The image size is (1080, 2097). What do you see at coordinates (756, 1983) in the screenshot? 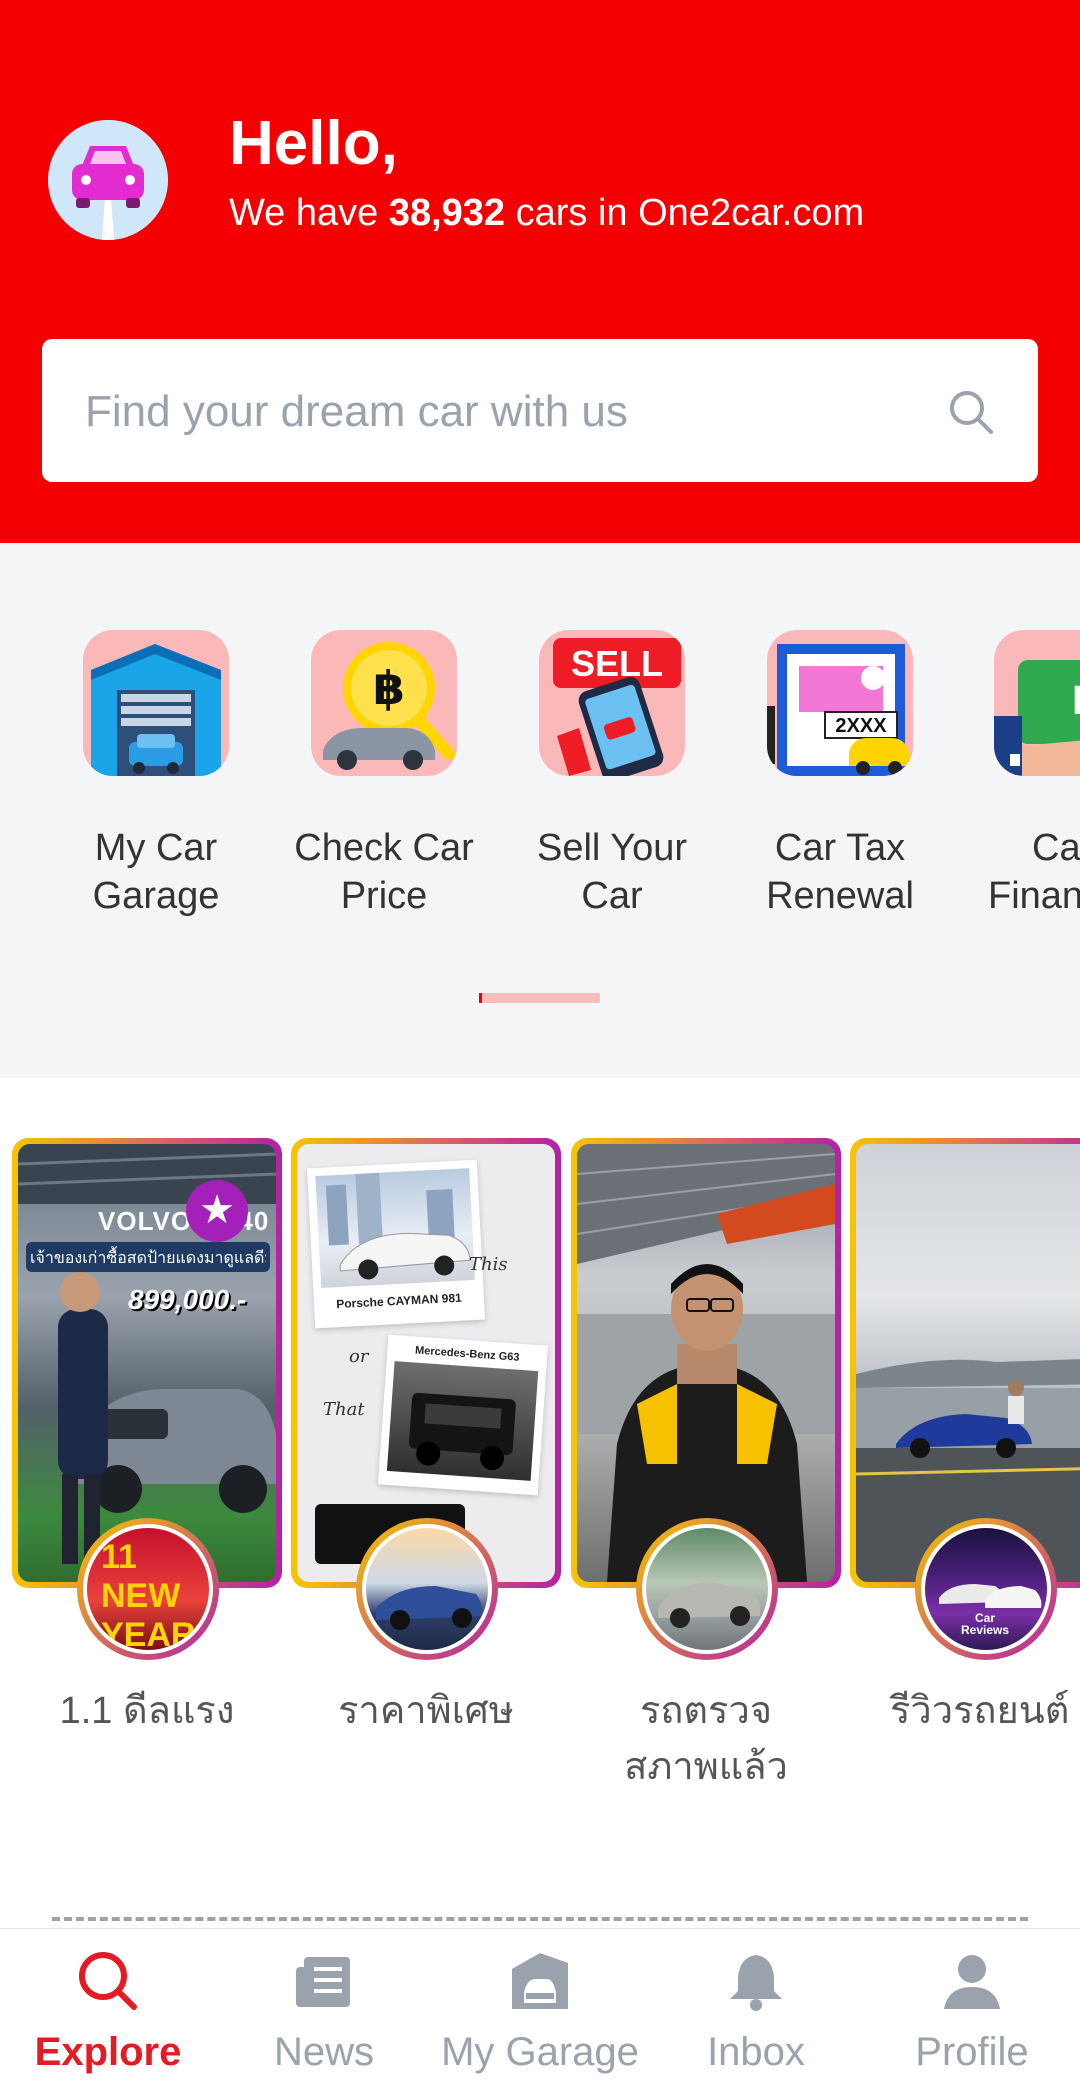
I see `bell-icon` at bounding box center [756, 1983].